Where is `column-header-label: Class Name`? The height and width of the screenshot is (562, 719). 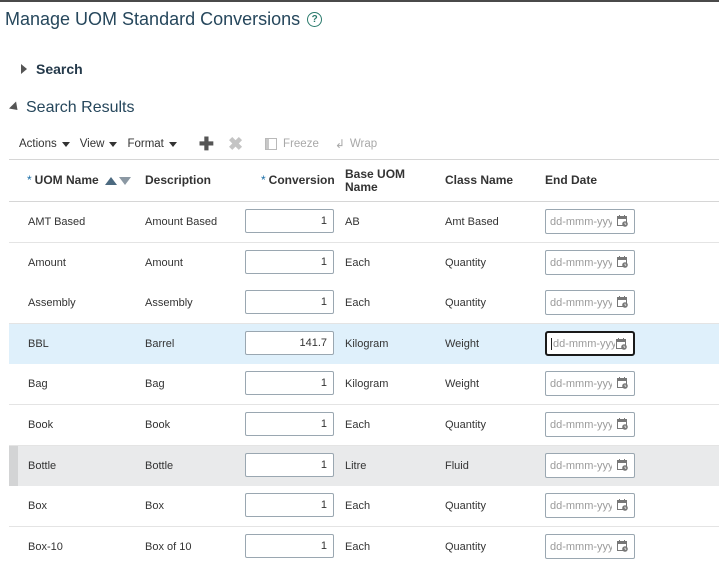 column-header-label: Class Name is located at coordinates (479, 180).